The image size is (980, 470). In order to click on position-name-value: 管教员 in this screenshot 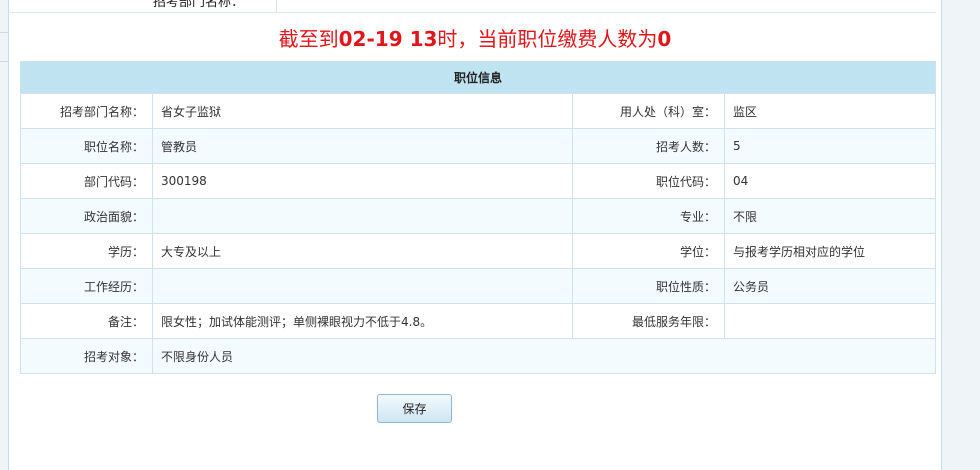, I will do `click(362, 146)`.